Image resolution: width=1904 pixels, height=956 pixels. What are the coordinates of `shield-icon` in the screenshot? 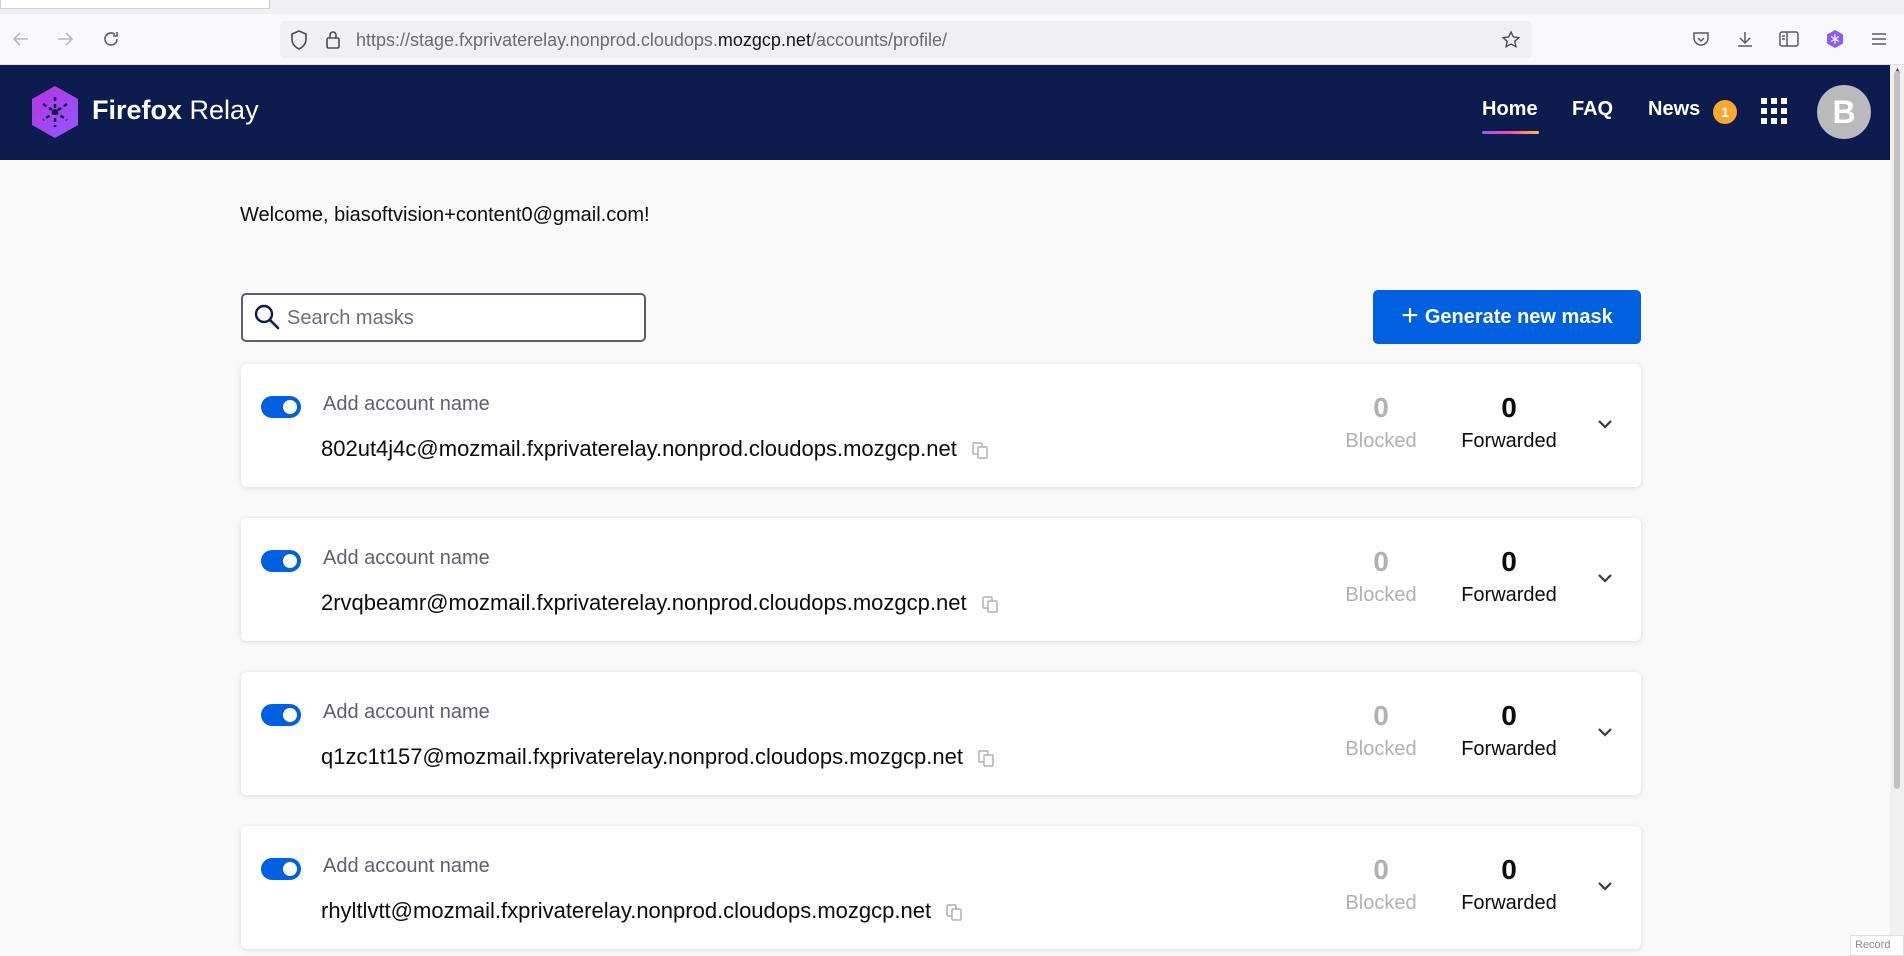 It's located at (299, 40).